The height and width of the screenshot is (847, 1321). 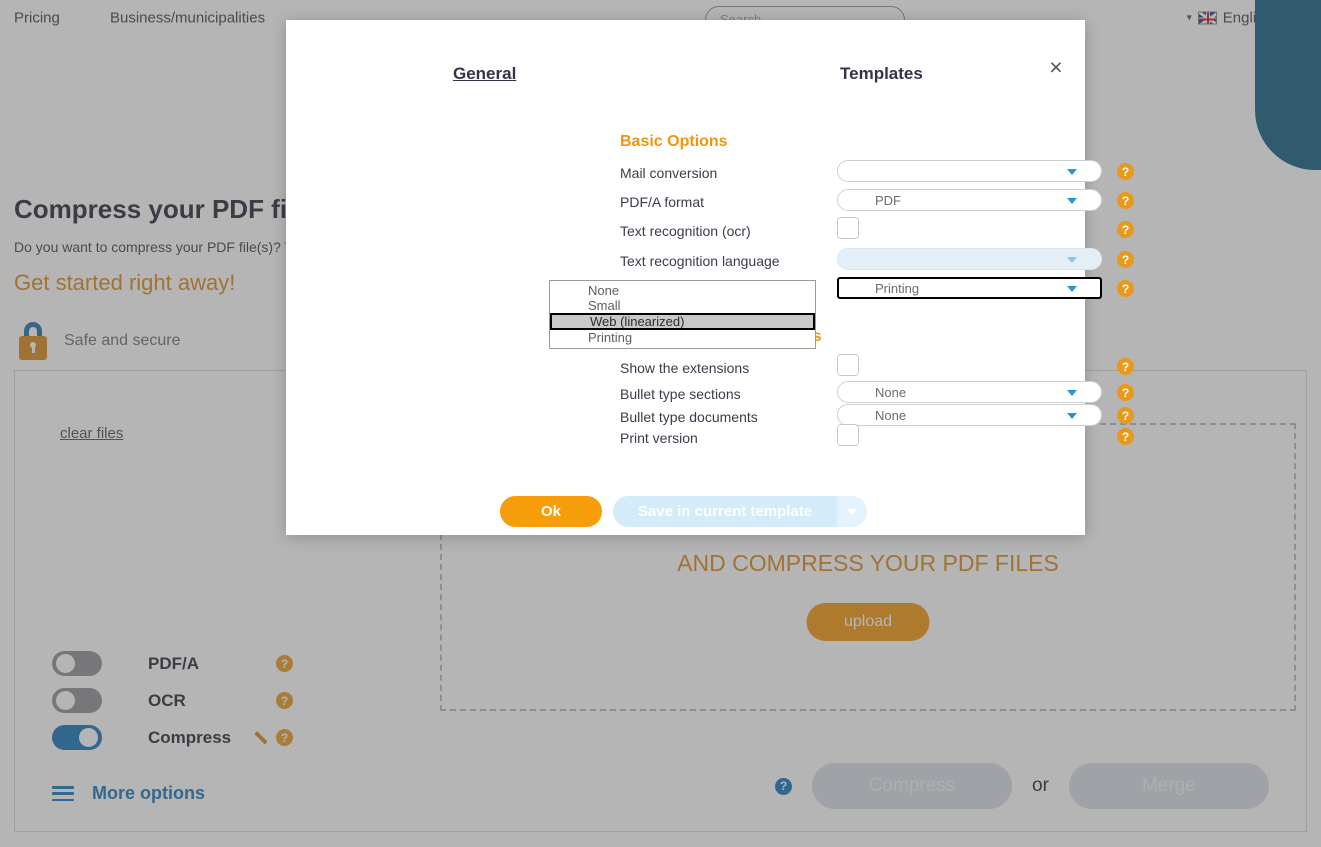 I want to click on help-icon-pdfa-format: ?, so click(x=1125, y=200).